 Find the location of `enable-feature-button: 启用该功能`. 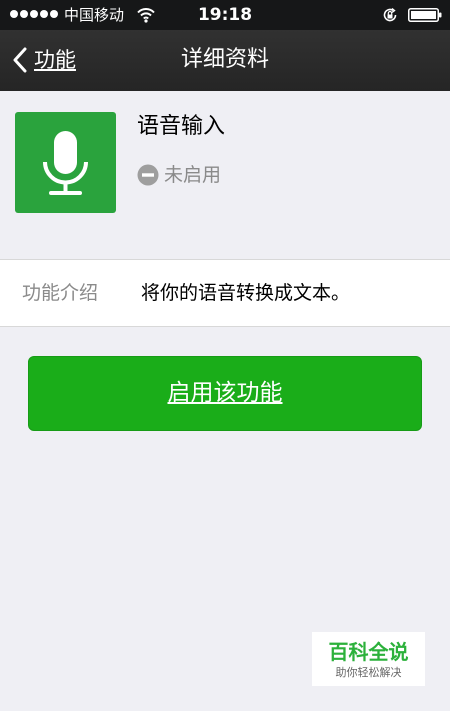

enable-feature-button: 启用该功能 is located at coordinates (225, 393).